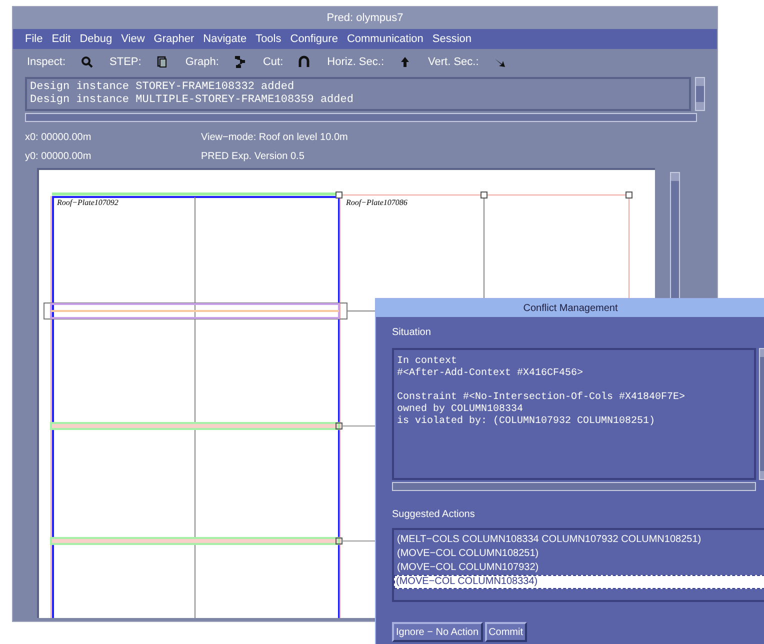  What do you see at coordinates (526, 422) in the screenshot?
I see `situation-line: is violated by: (COLUMN107932 COLUMN108251)` at bounding box center [526, 422].